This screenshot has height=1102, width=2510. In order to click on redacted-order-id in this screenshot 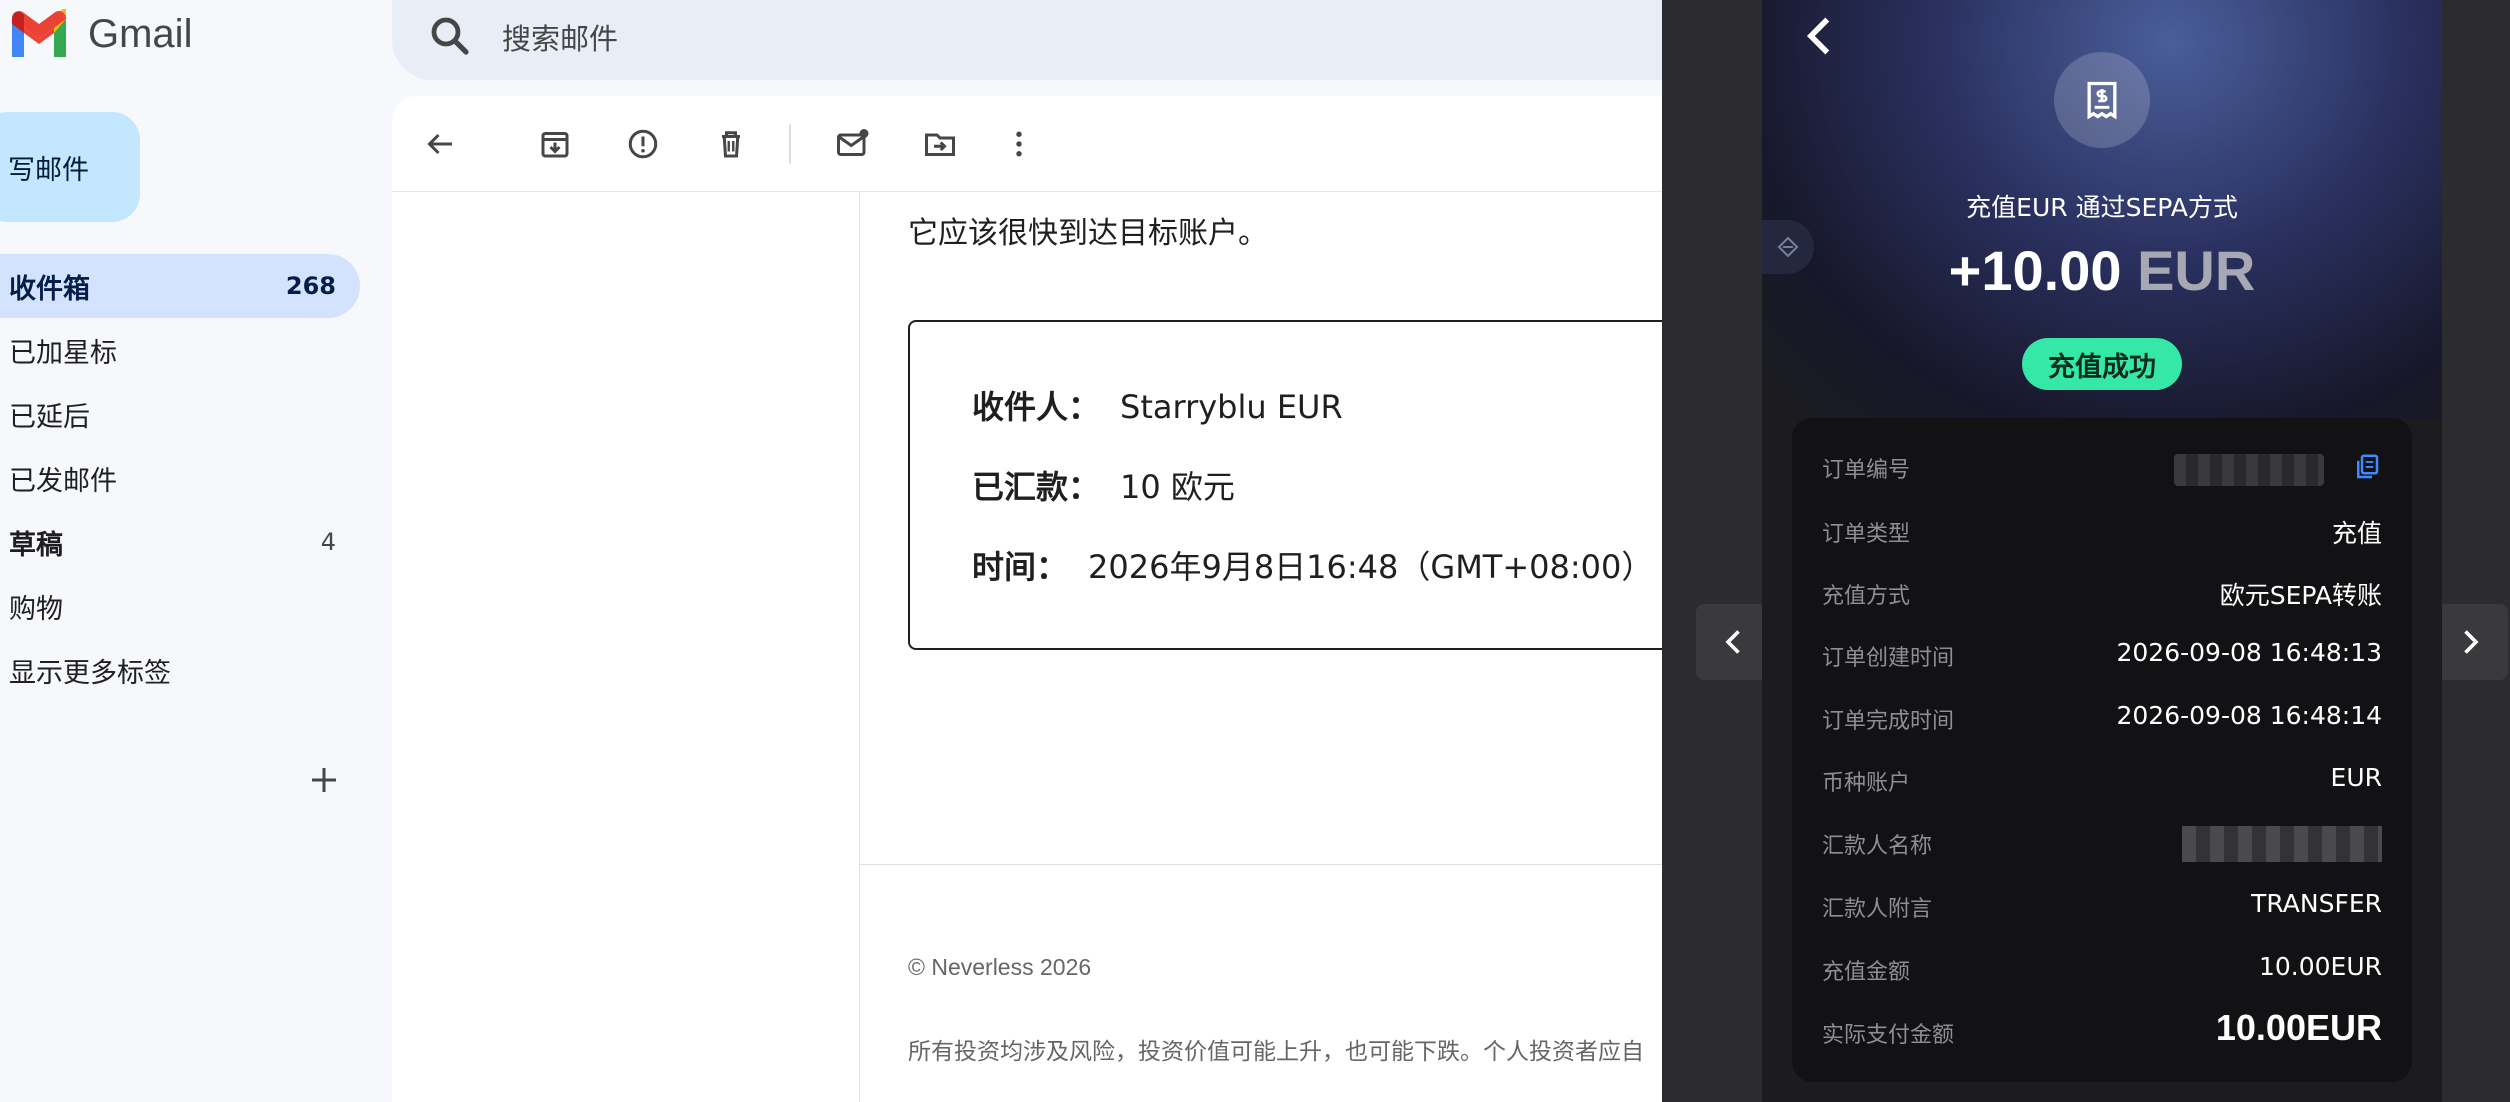, I will do `click(2249, 470)`.